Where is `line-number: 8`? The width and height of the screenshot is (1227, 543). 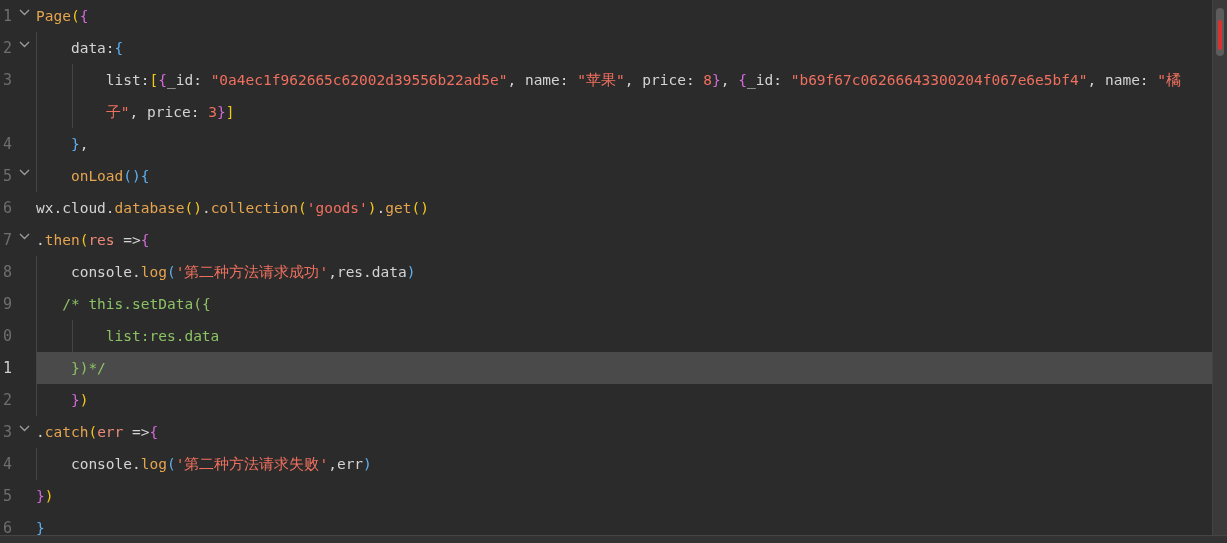 line-number: 8 is located at coordinates (7, 272).